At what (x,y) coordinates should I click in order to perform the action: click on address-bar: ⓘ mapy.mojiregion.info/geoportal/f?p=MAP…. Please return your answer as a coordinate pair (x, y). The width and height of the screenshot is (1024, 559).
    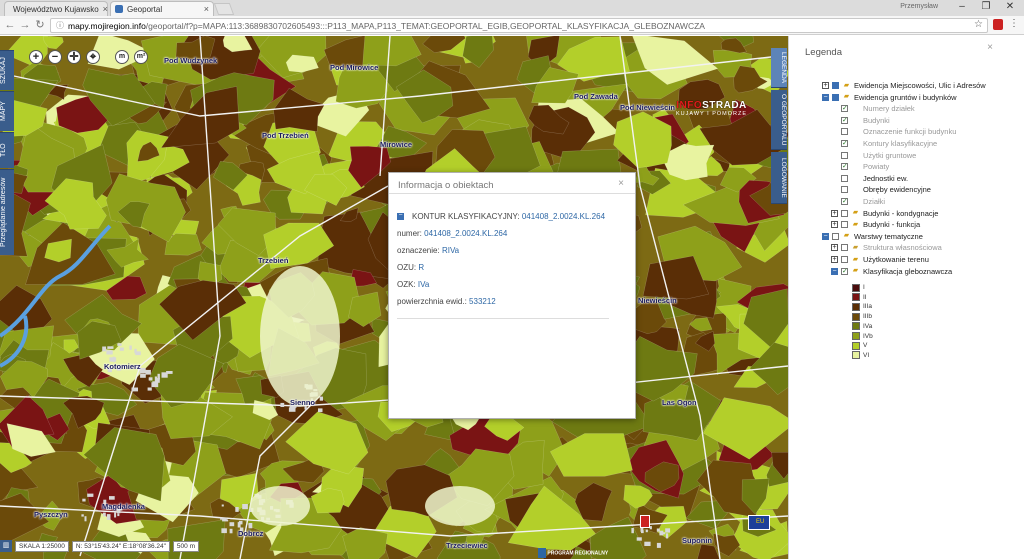
    Looking at the image, I should click on (519, 25).